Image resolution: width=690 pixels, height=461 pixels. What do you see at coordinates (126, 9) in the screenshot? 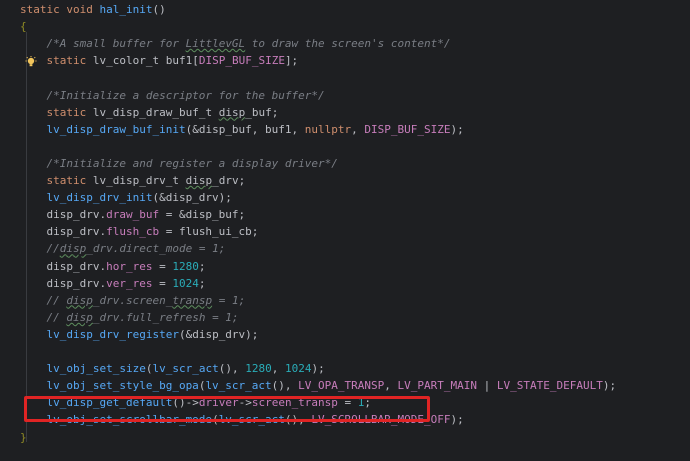
I see `code-token: hal_init` at bounding box center [126, 9].